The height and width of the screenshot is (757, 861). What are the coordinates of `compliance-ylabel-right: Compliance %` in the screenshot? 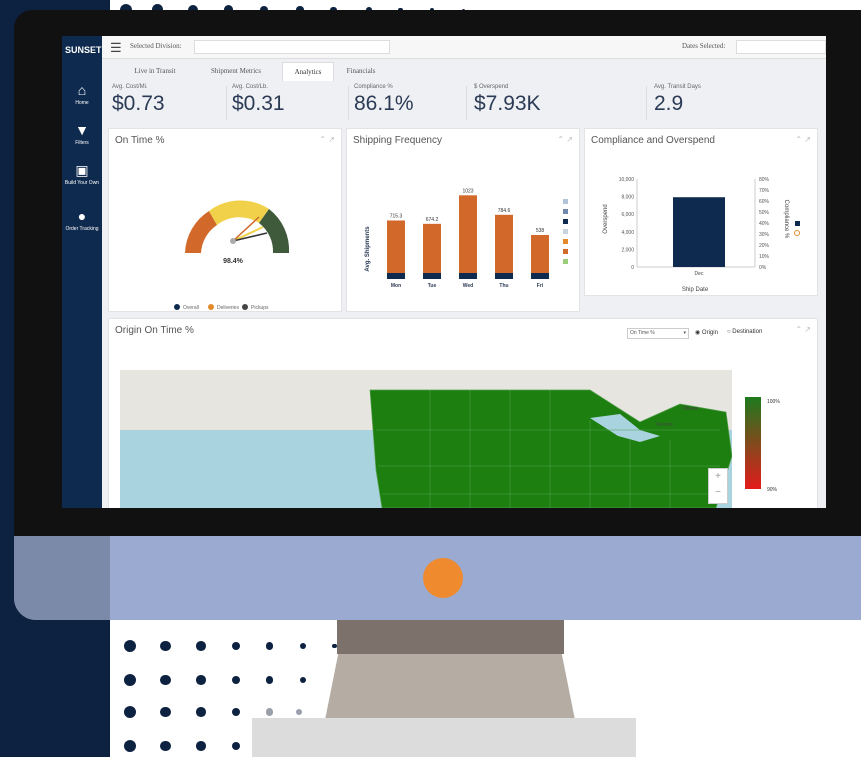 It's located at (786, 219).